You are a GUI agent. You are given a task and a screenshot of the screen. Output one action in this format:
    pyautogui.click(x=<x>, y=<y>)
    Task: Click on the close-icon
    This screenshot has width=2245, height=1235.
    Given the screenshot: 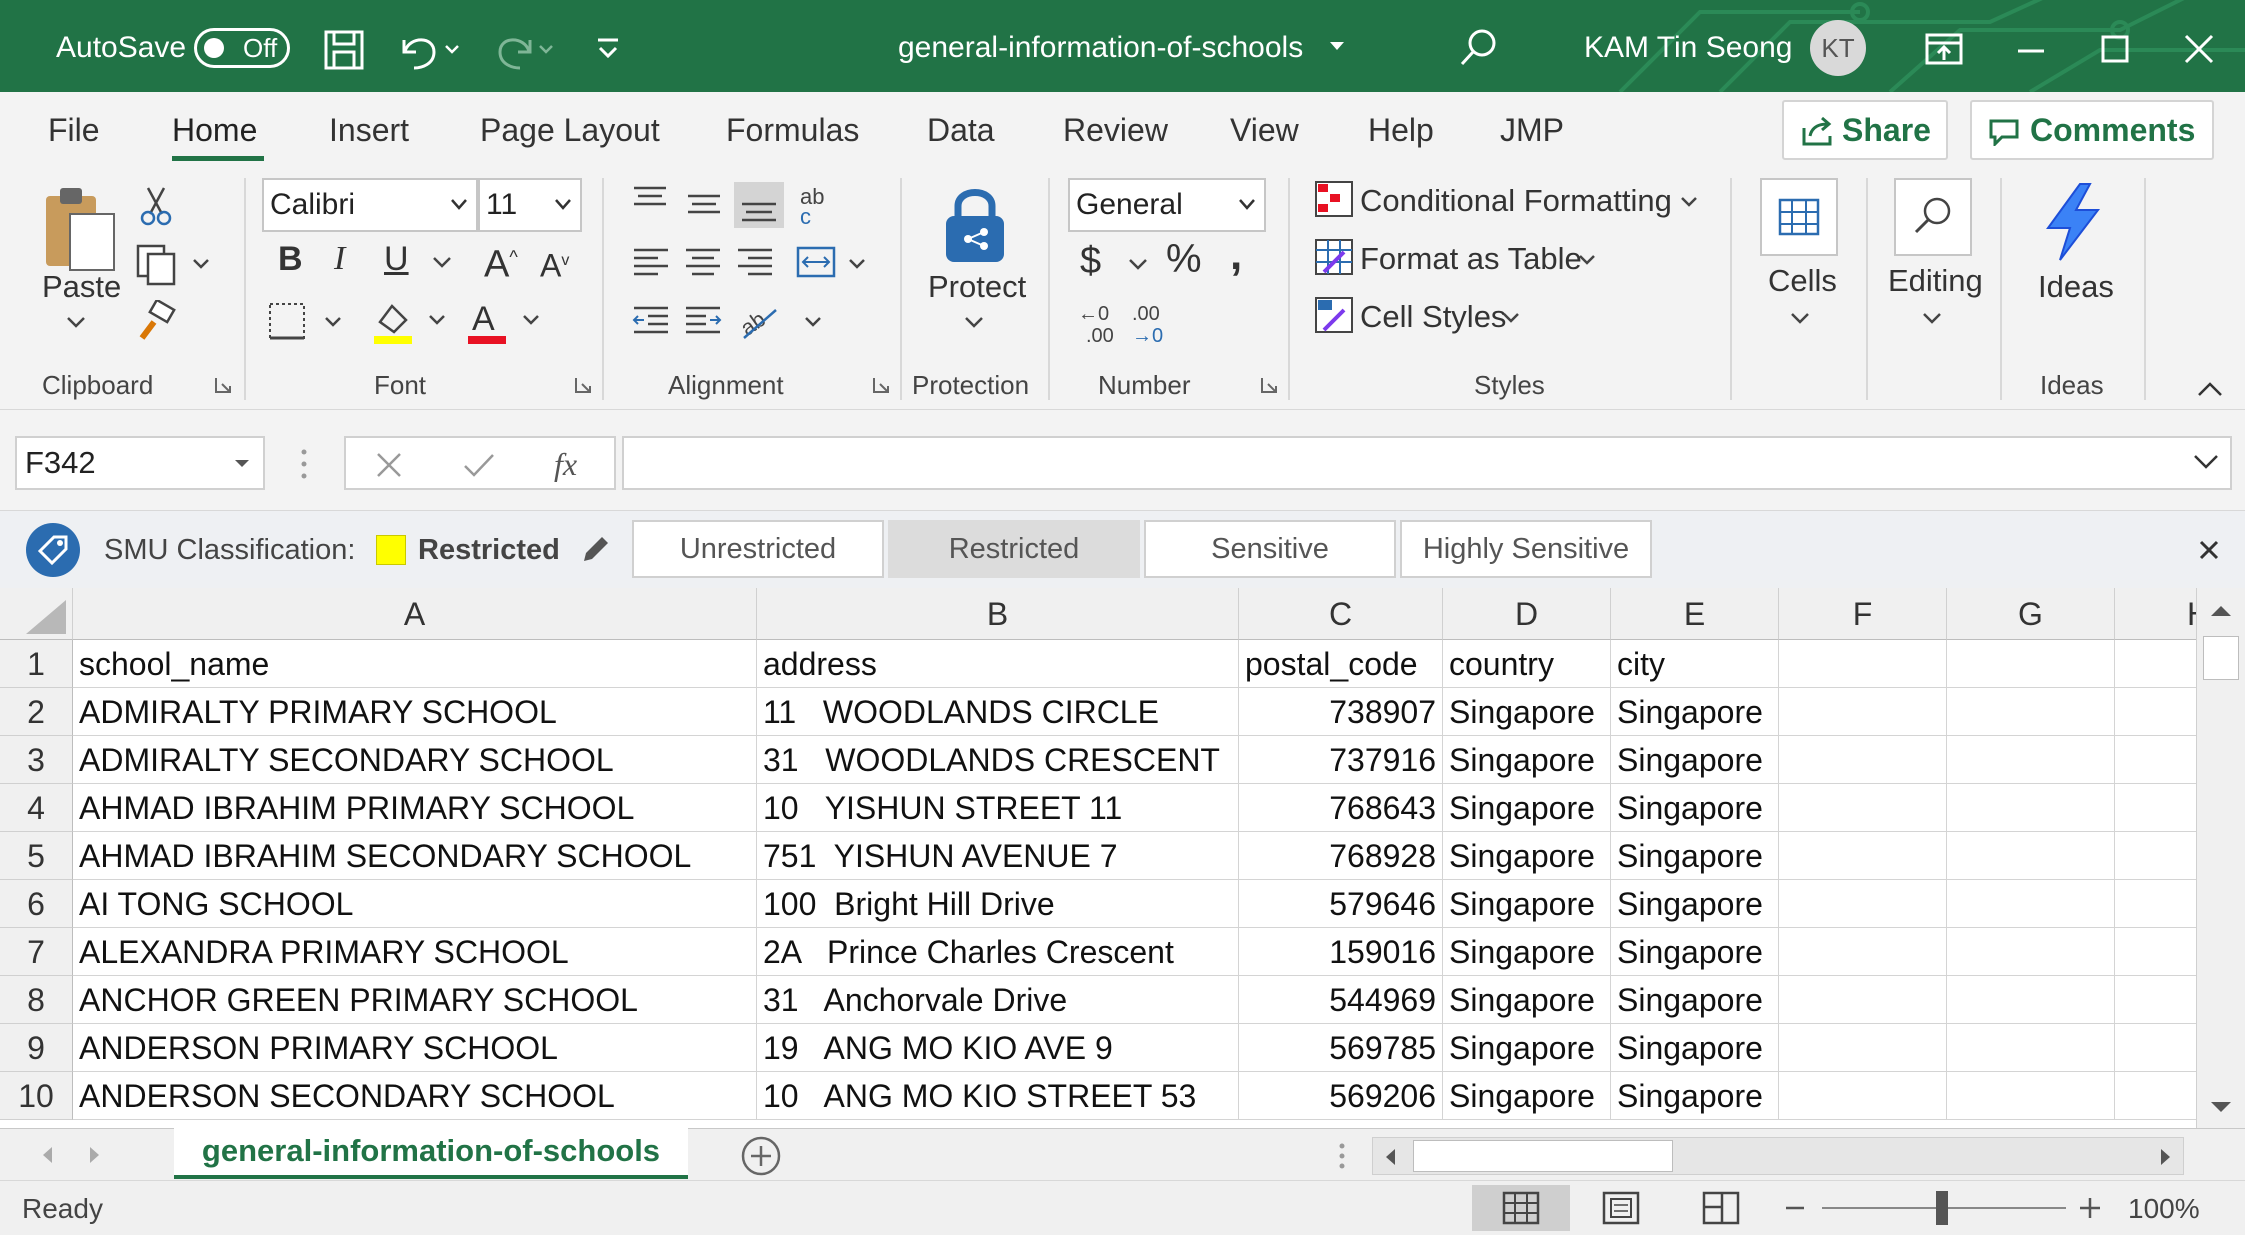 What is the action you would take?
    pyautogui.click(x=2209, y=550)
    